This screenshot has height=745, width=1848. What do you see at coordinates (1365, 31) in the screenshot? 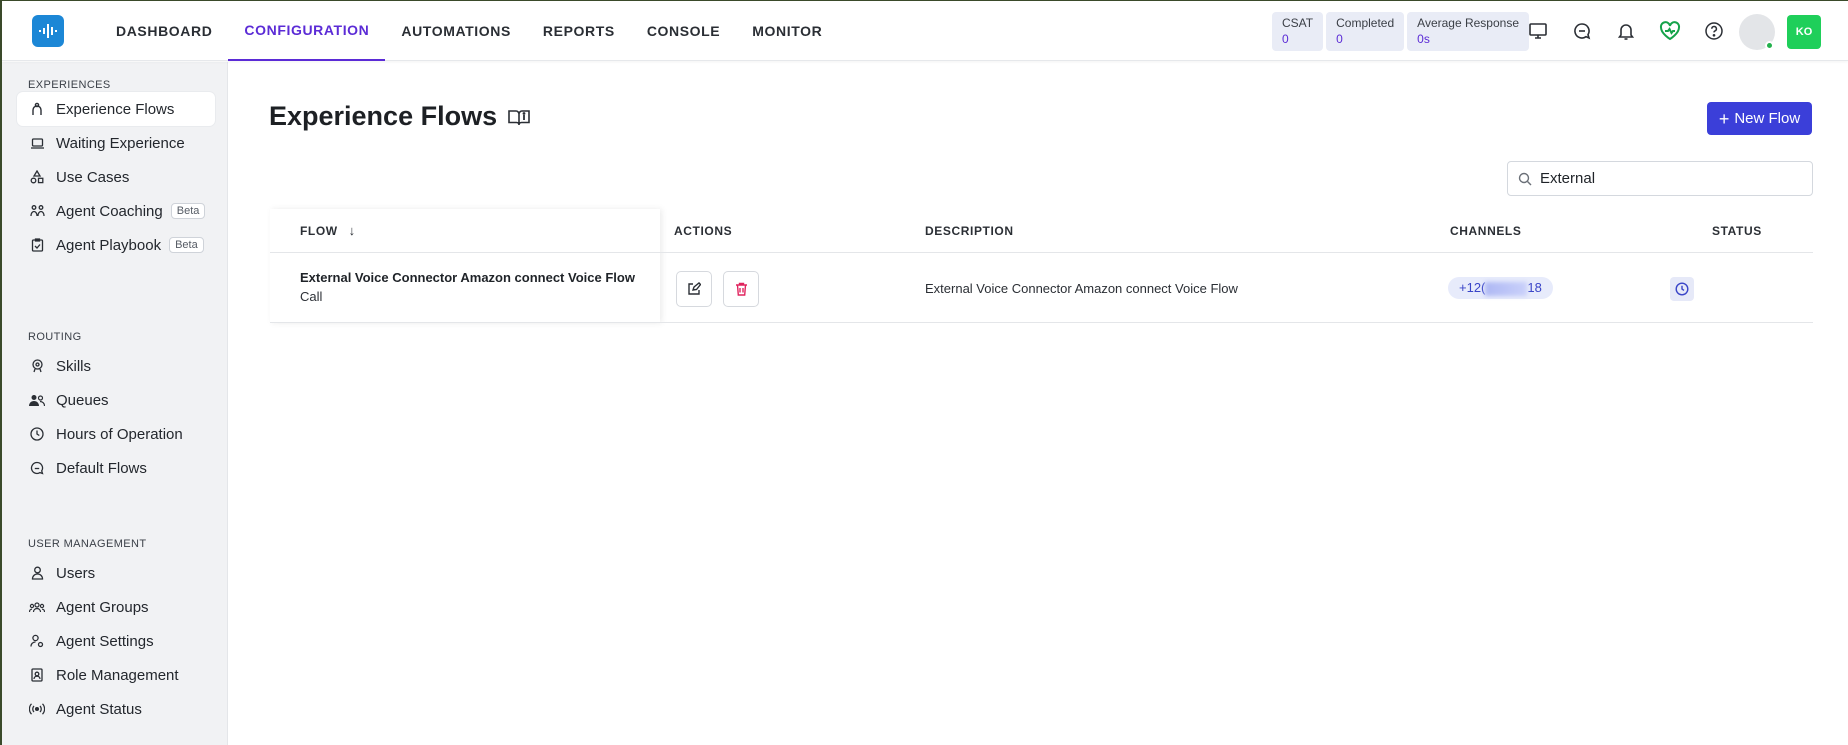
I see `metric-completed: Completed 0` at bounding box center [1365, 31].